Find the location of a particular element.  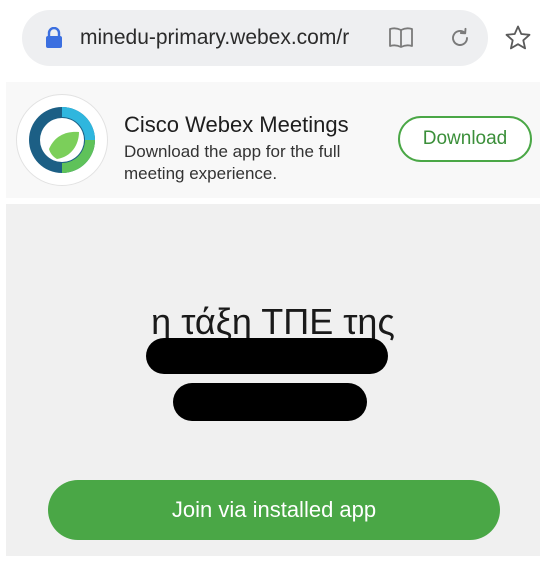

star-icon is located at coordinates (518, 38).